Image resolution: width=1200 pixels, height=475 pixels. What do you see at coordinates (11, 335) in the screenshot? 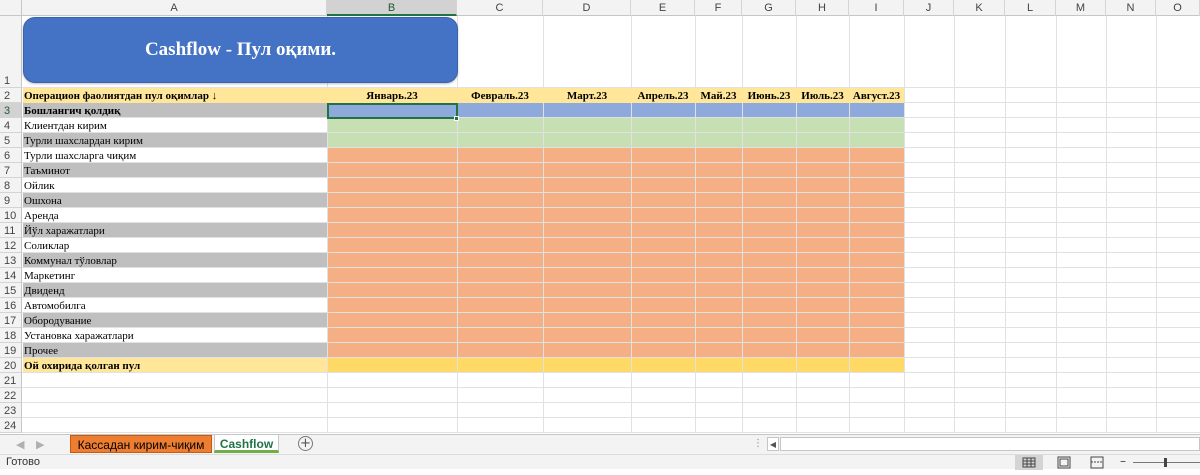
I see `row-header-18: 18` at bounding box center [11, 335].